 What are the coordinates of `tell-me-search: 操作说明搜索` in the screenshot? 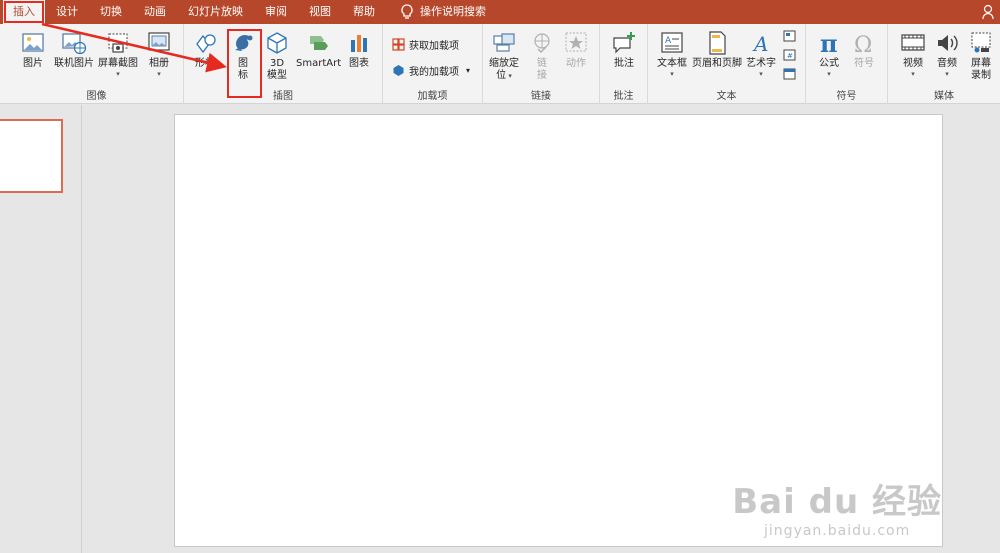 It's located at (441, 12).